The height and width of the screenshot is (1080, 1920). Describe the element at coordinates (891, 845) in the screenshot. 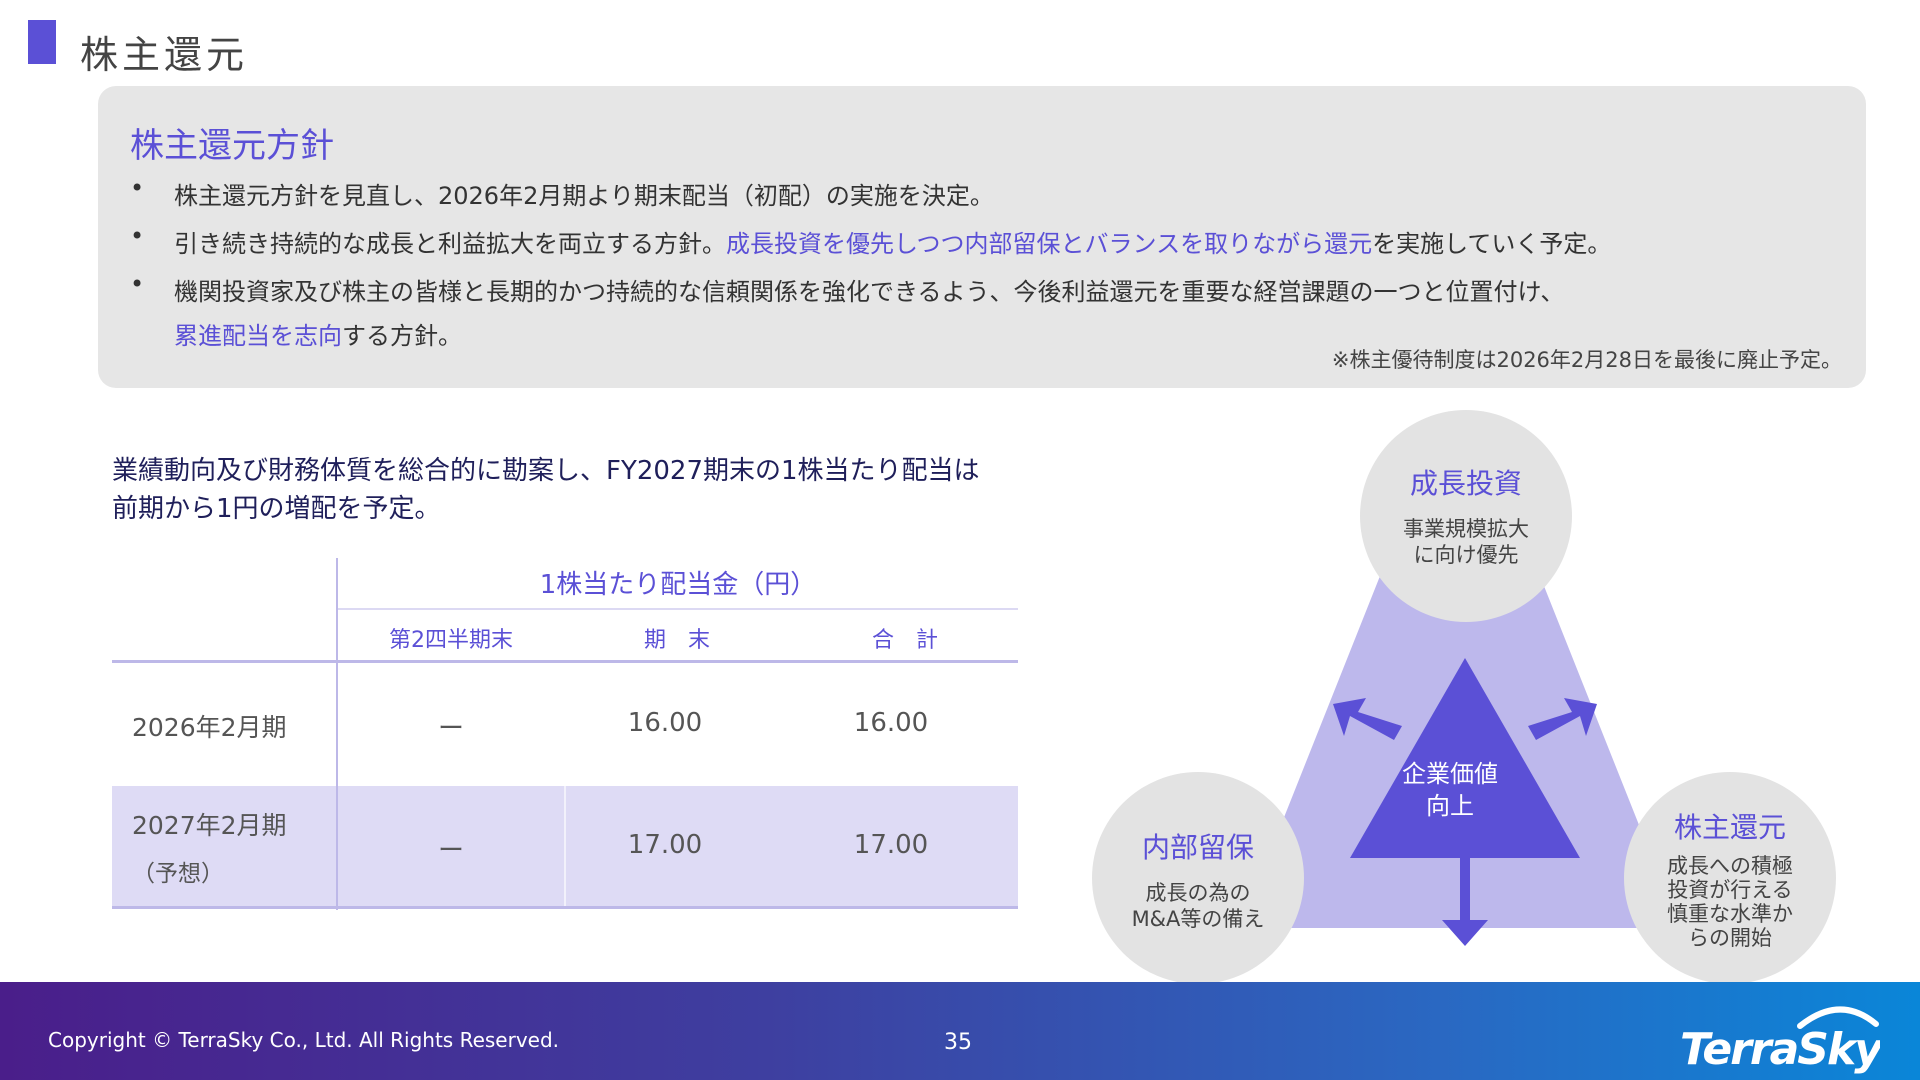

I see `cell-total: 17.00` at that location.